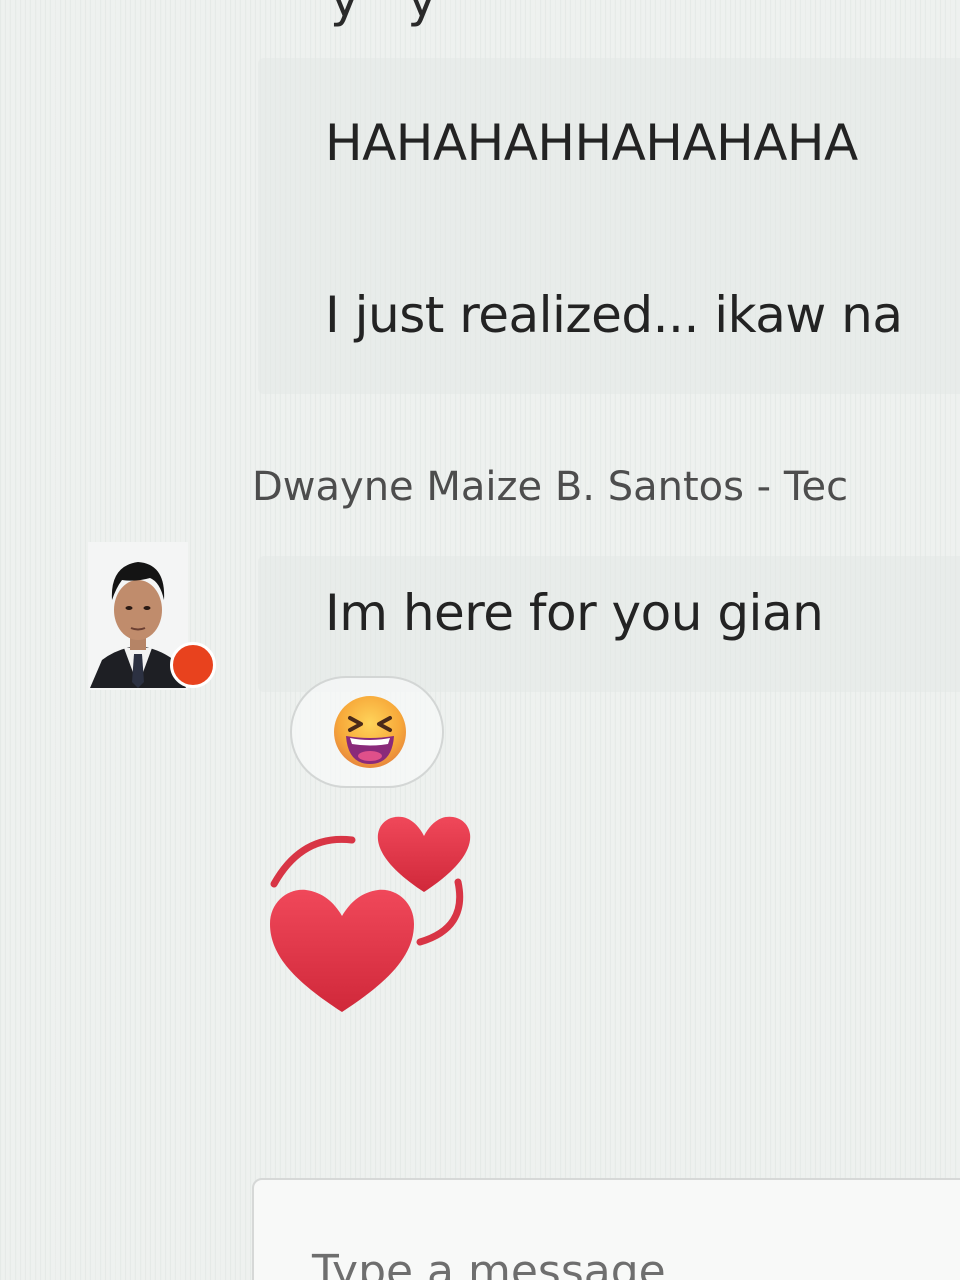 The width and height of the screenshot is (960, 1280). Describe the element at coordinates (370, 732) in the screenshot. I see `grinning-squinting-face-icon` at that location.